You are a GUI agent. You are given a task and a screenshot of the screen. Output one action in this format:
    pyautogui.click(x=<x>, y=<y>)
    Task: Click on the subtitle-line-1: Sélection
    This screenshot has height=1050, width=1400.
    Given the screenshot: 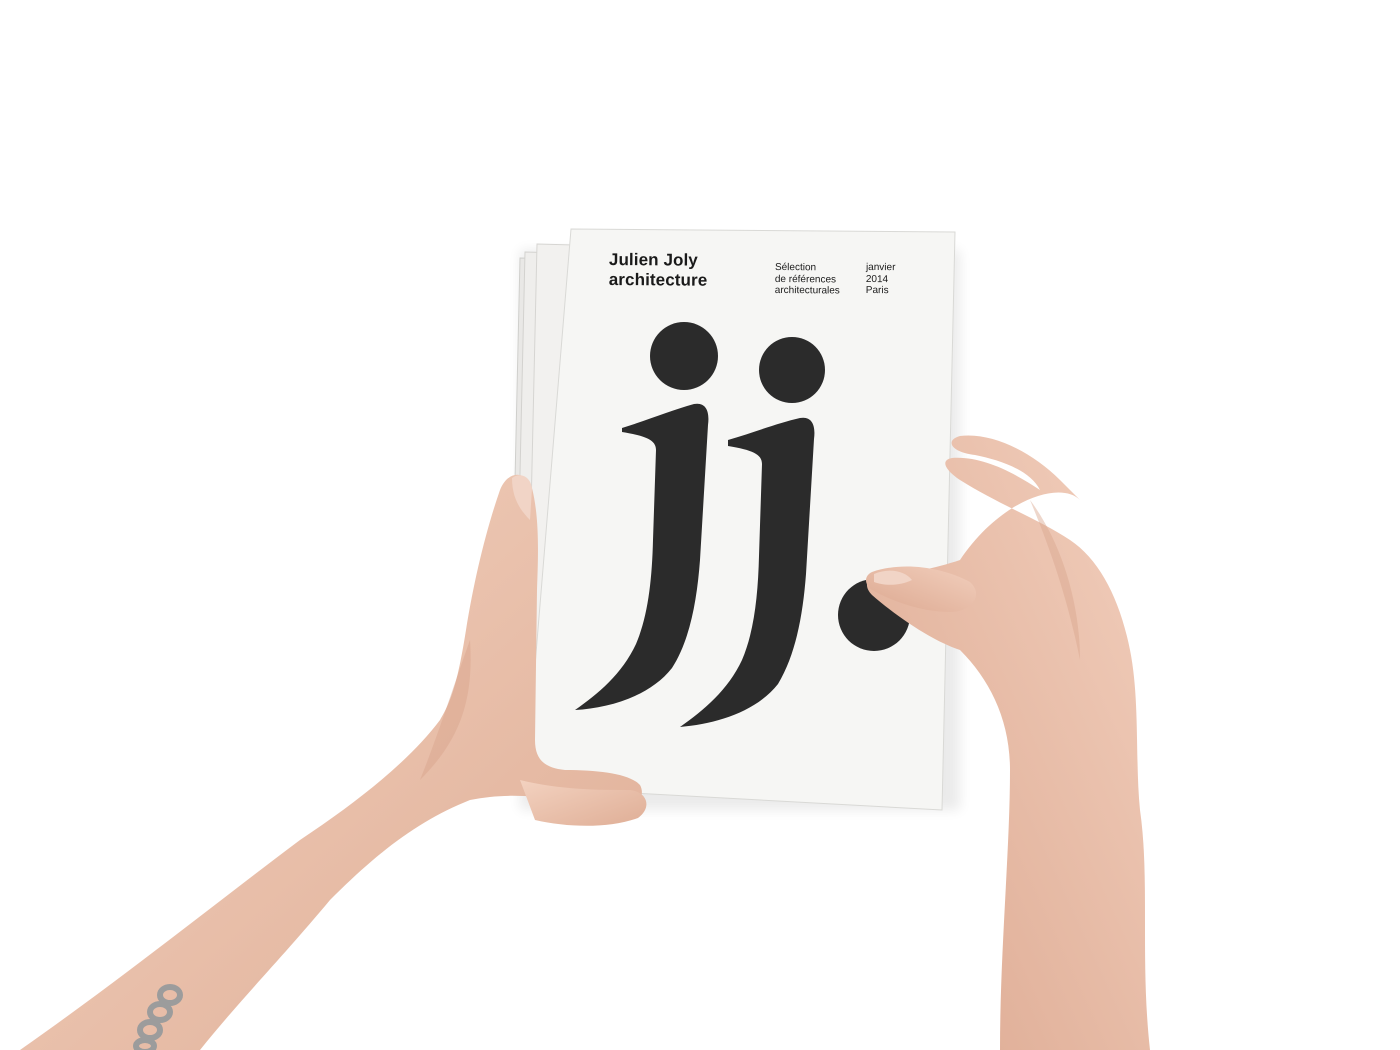 What is the action you would take?
    pyautogui.click(x=795, y=268)
    